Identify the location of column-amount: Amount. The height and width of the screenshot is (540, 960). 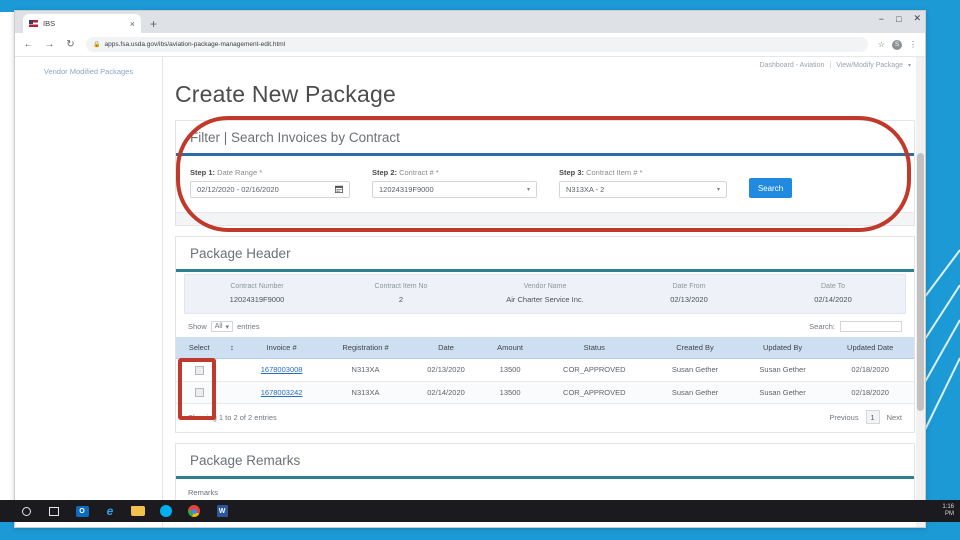
(510, 348).